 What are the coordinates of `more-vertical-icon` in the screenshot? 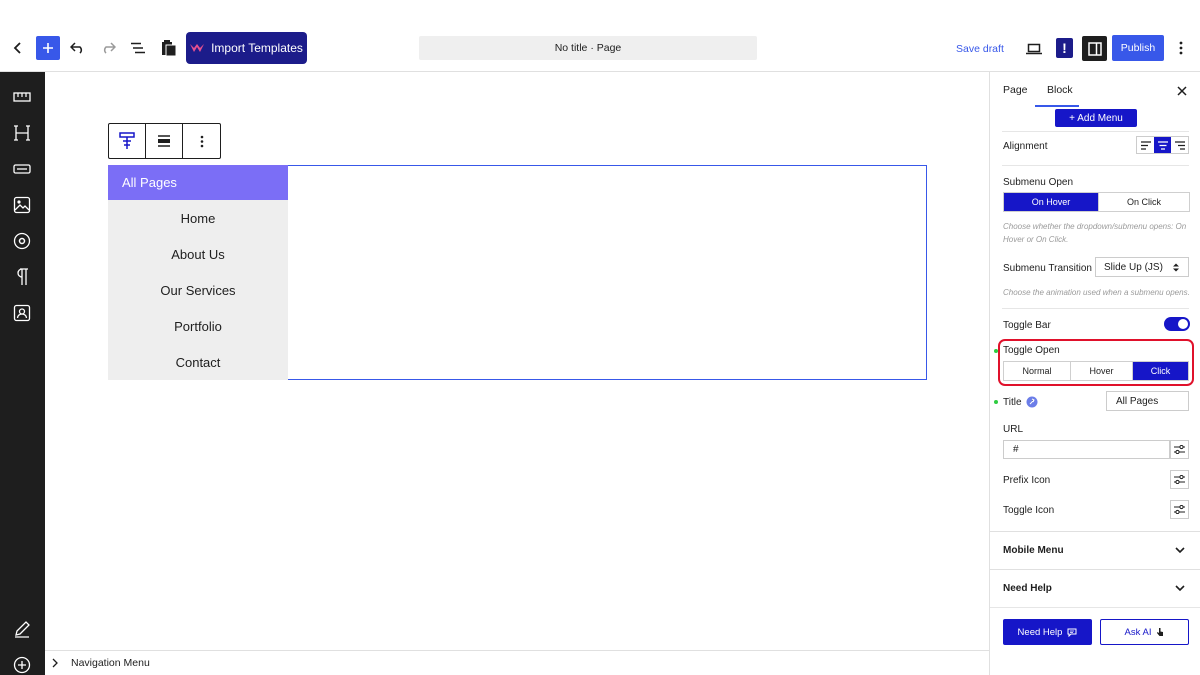 It's located at (1181, 48).